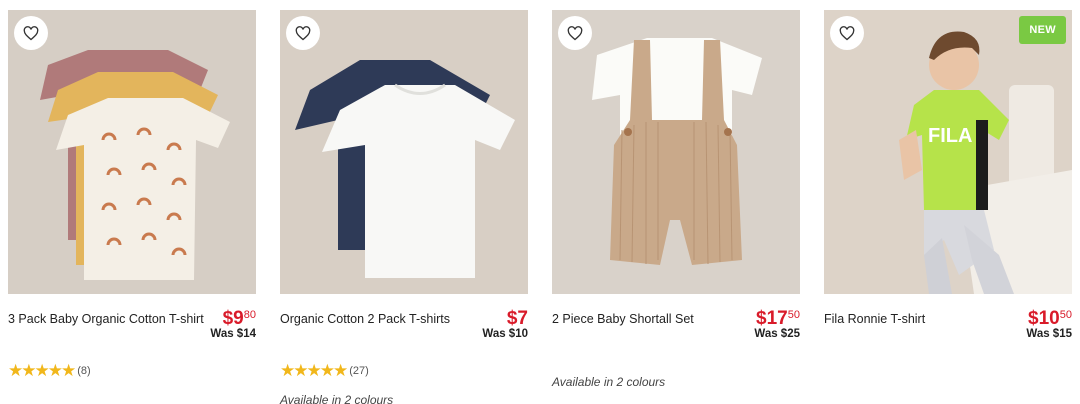  I want to click on product-rating: ★ ★ ★ ★ ★ (8), so click(132, 370).